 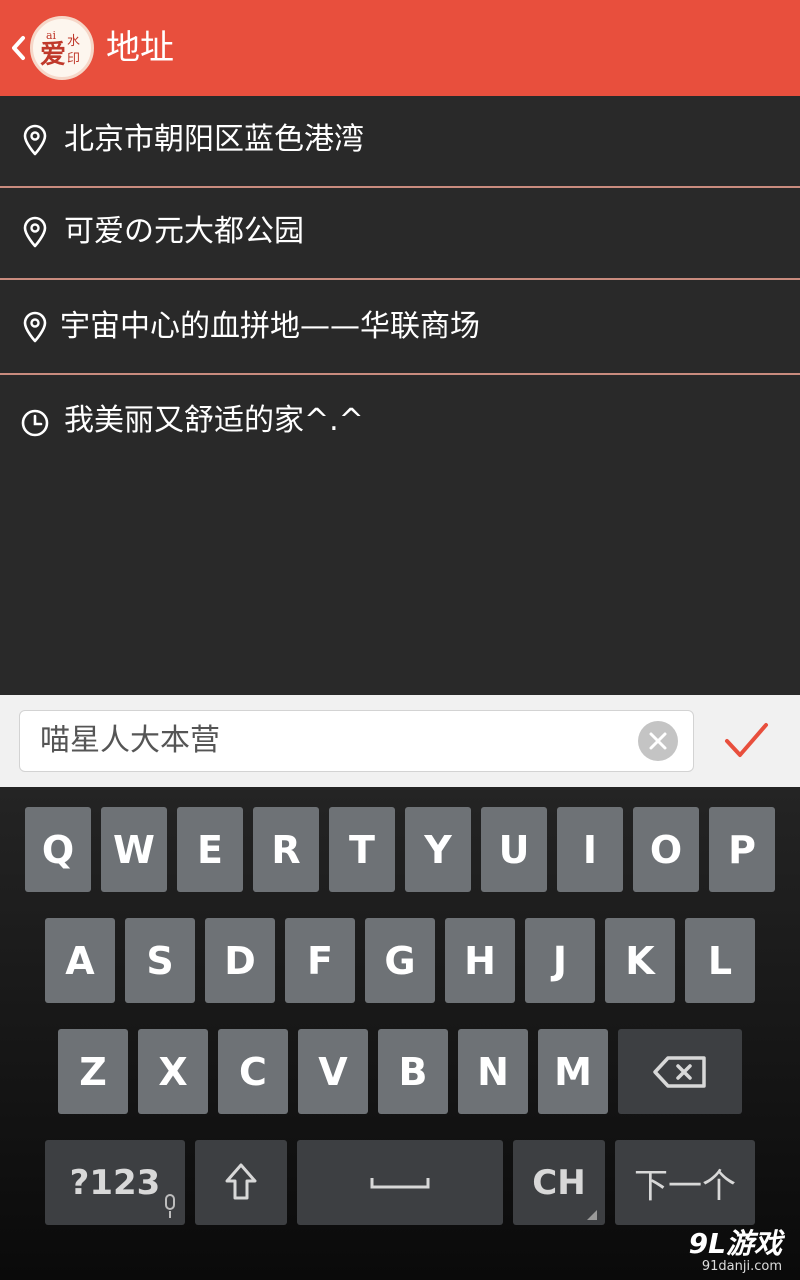 What do you see at coordinates (356, 741) in the screenshot?
I see `address-input: 喵星人大本营` at bounding box center [356, 741].